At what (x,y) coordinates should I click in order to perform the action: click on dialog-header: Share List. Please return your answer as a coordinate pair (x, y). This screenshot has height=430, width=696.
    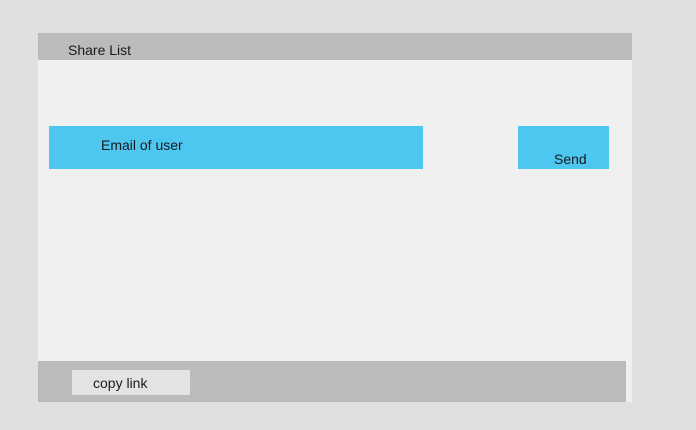
    Looking at the image, I should click on (335, 46).